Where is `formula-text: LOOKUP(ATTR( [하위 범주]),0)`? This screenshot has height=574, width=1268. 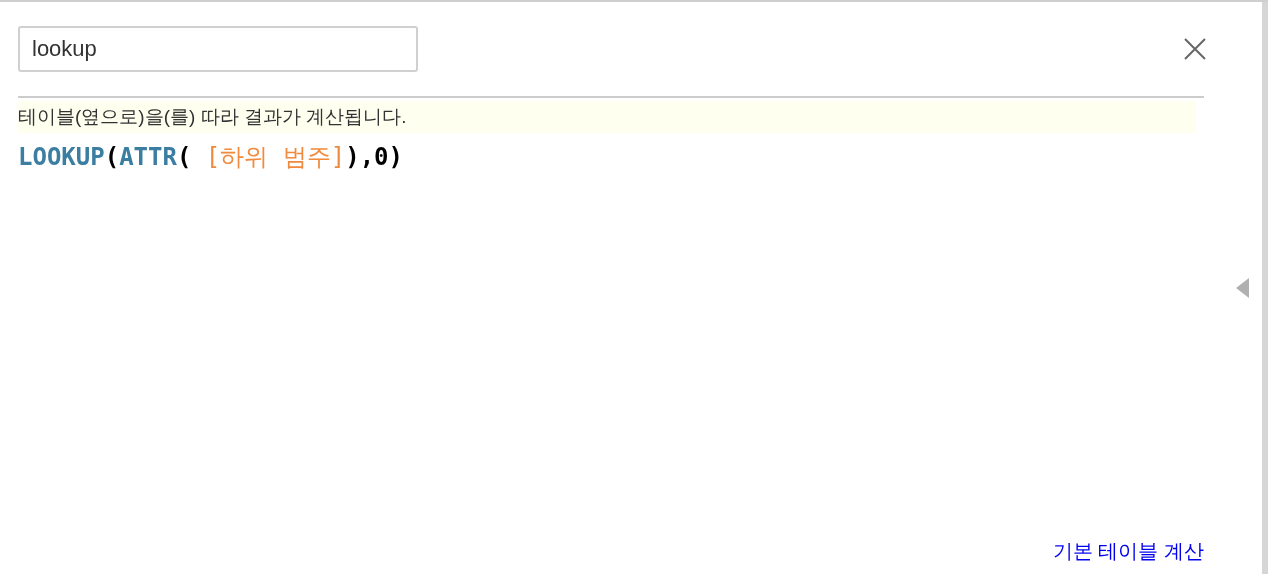
formula-text: LOOKUP(ATTR( [하위 범주]),0) is located at coordinates (211, 157).